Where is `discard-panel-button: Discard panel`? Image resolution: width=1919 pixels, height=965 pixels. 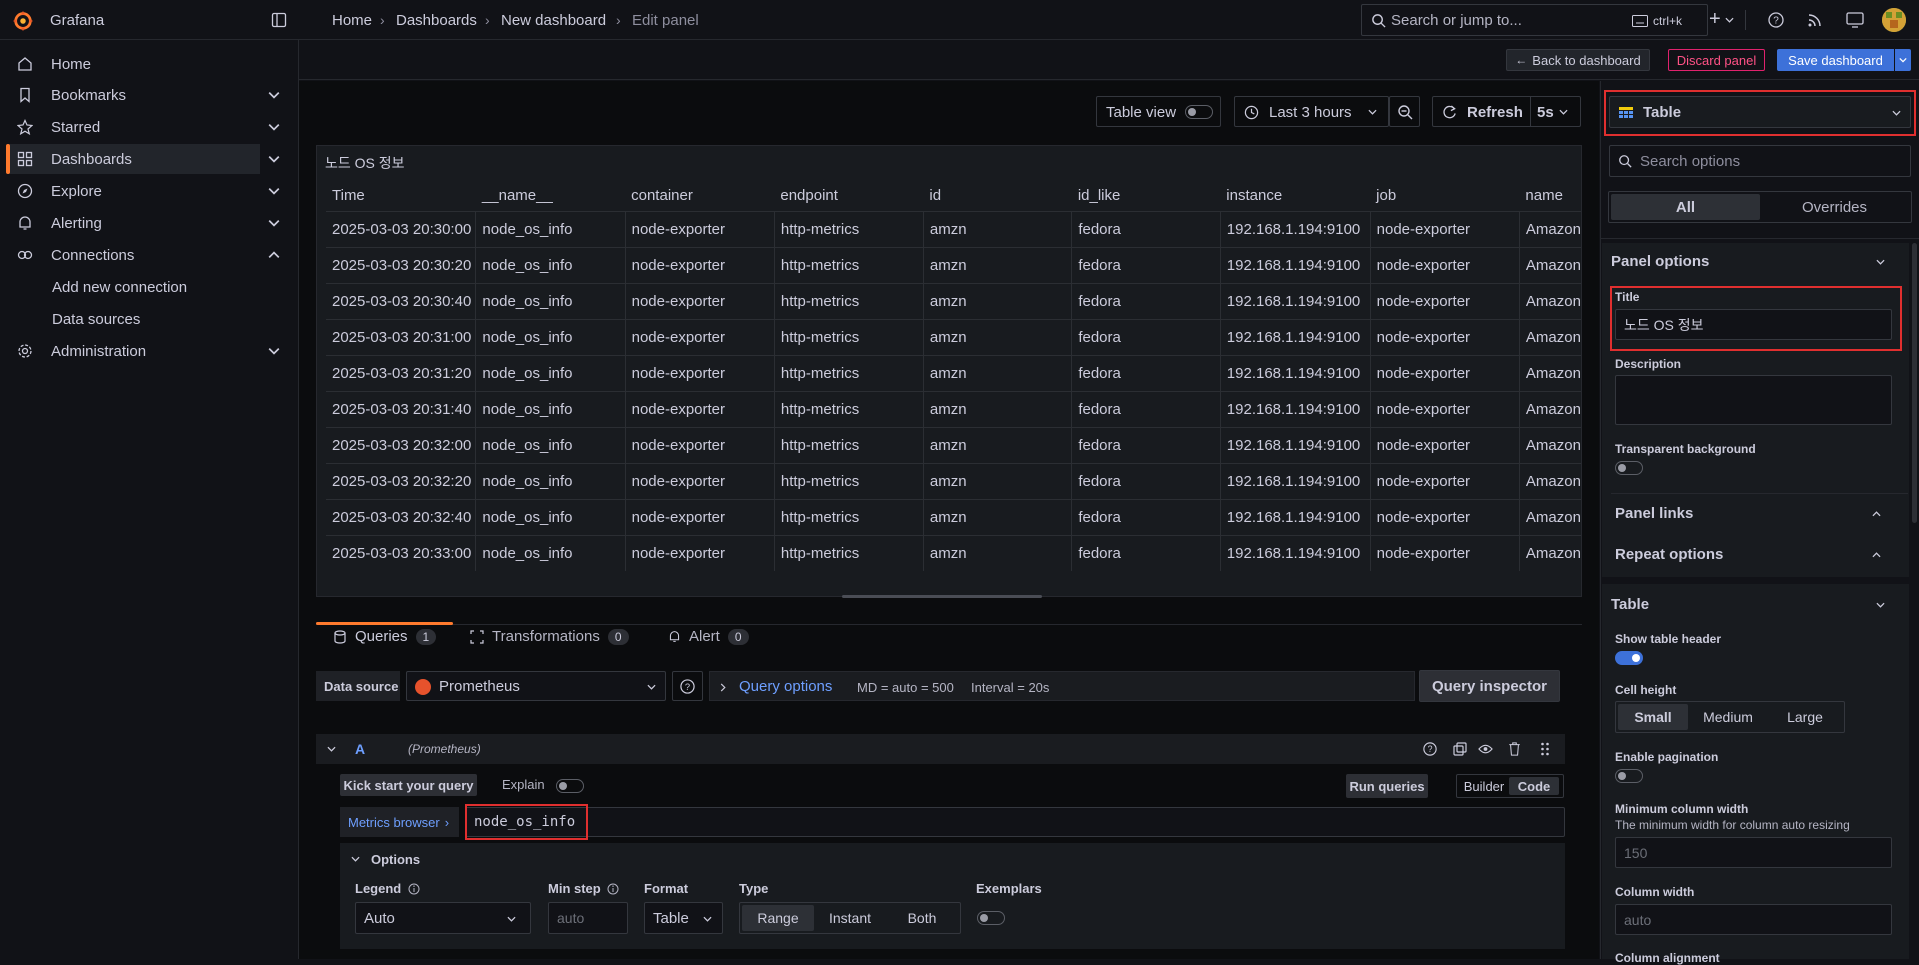 discard-panel-button: Discard panel is located at coordinates (1716, 60).